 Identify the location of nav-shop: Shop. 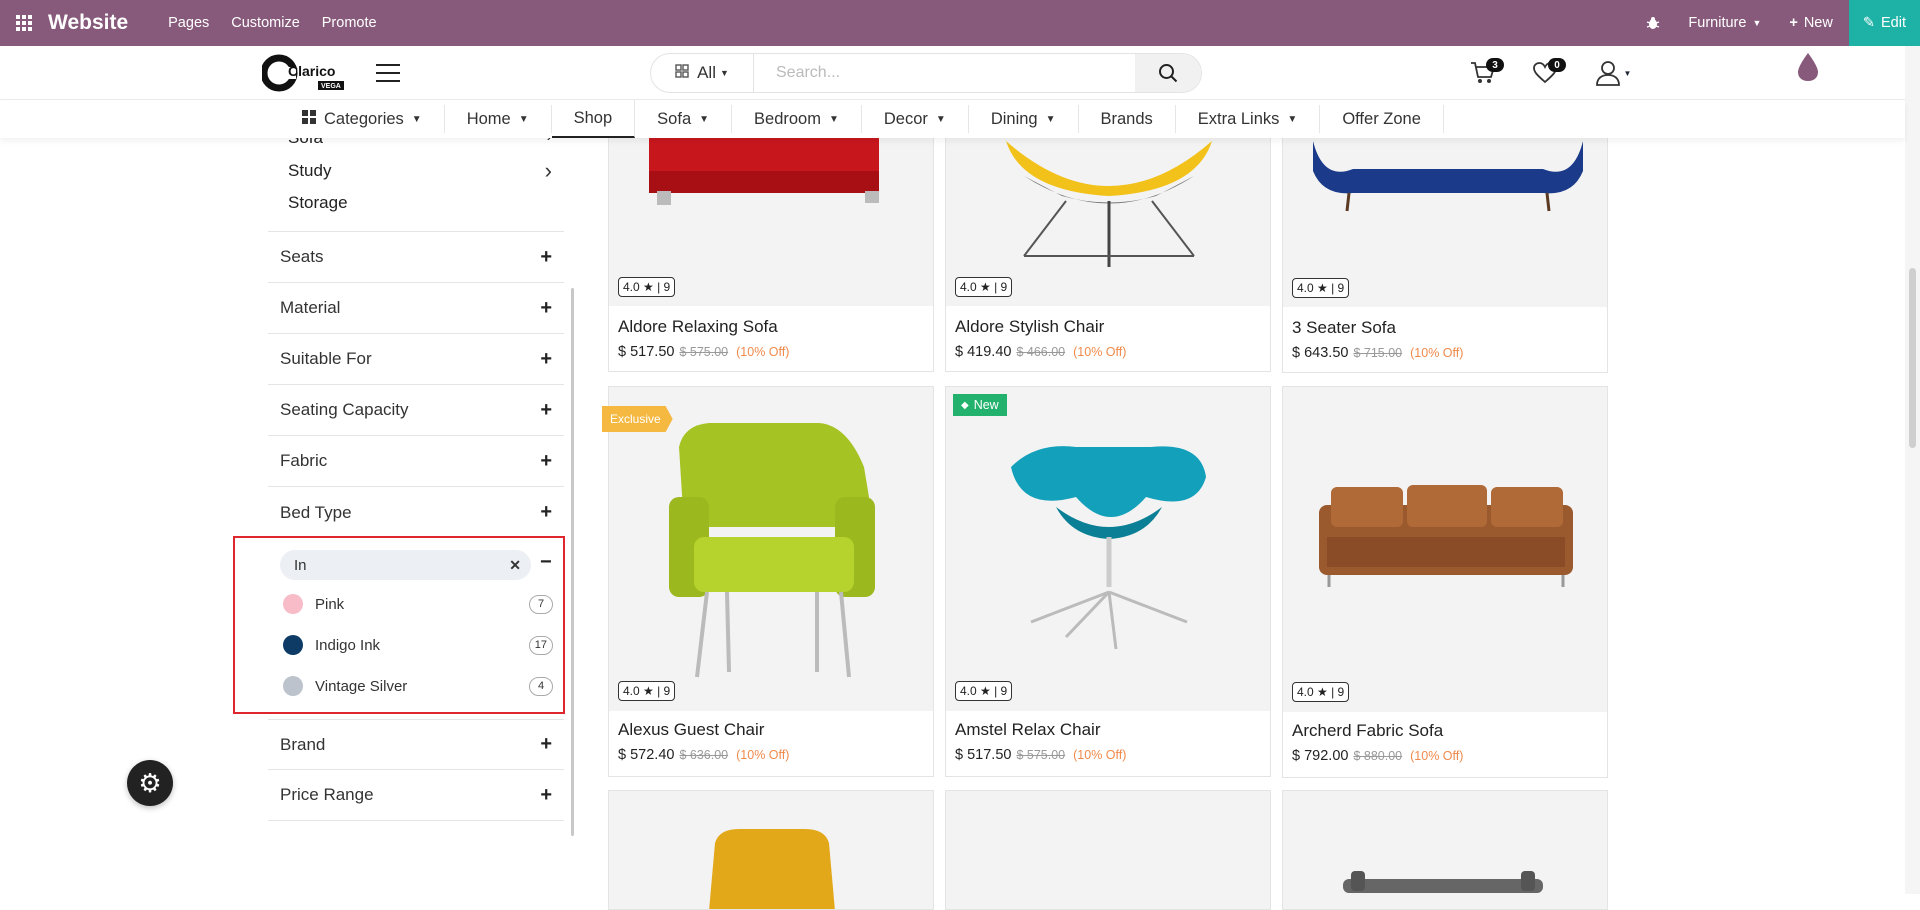
(593, 119).